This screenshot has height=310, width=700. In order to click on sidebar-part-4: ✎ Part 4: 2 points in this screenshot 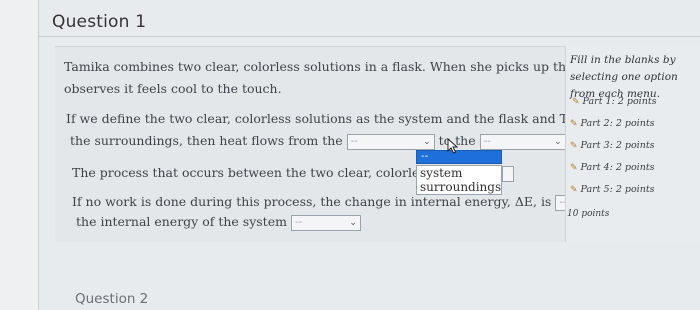, I will do `click(612, 167)`.